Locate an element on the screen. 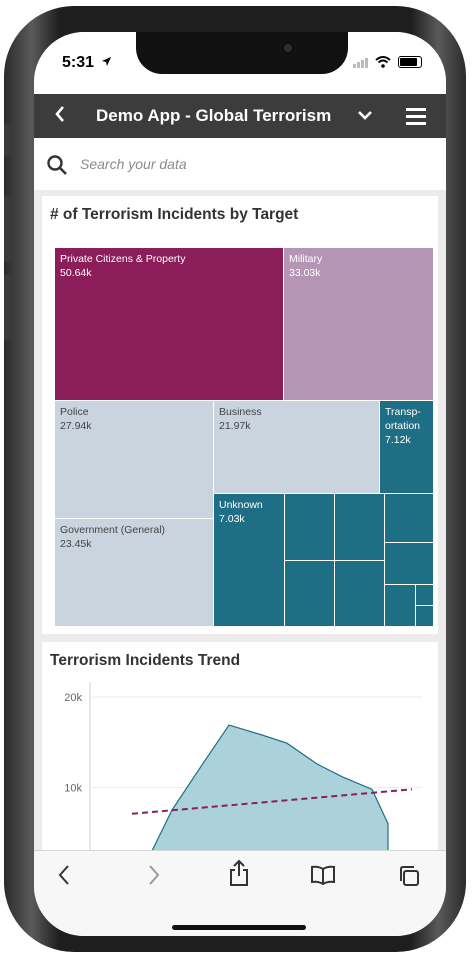 The height and width of the screenshot is (958, 472). back-button is located at coordinates (60, 116).